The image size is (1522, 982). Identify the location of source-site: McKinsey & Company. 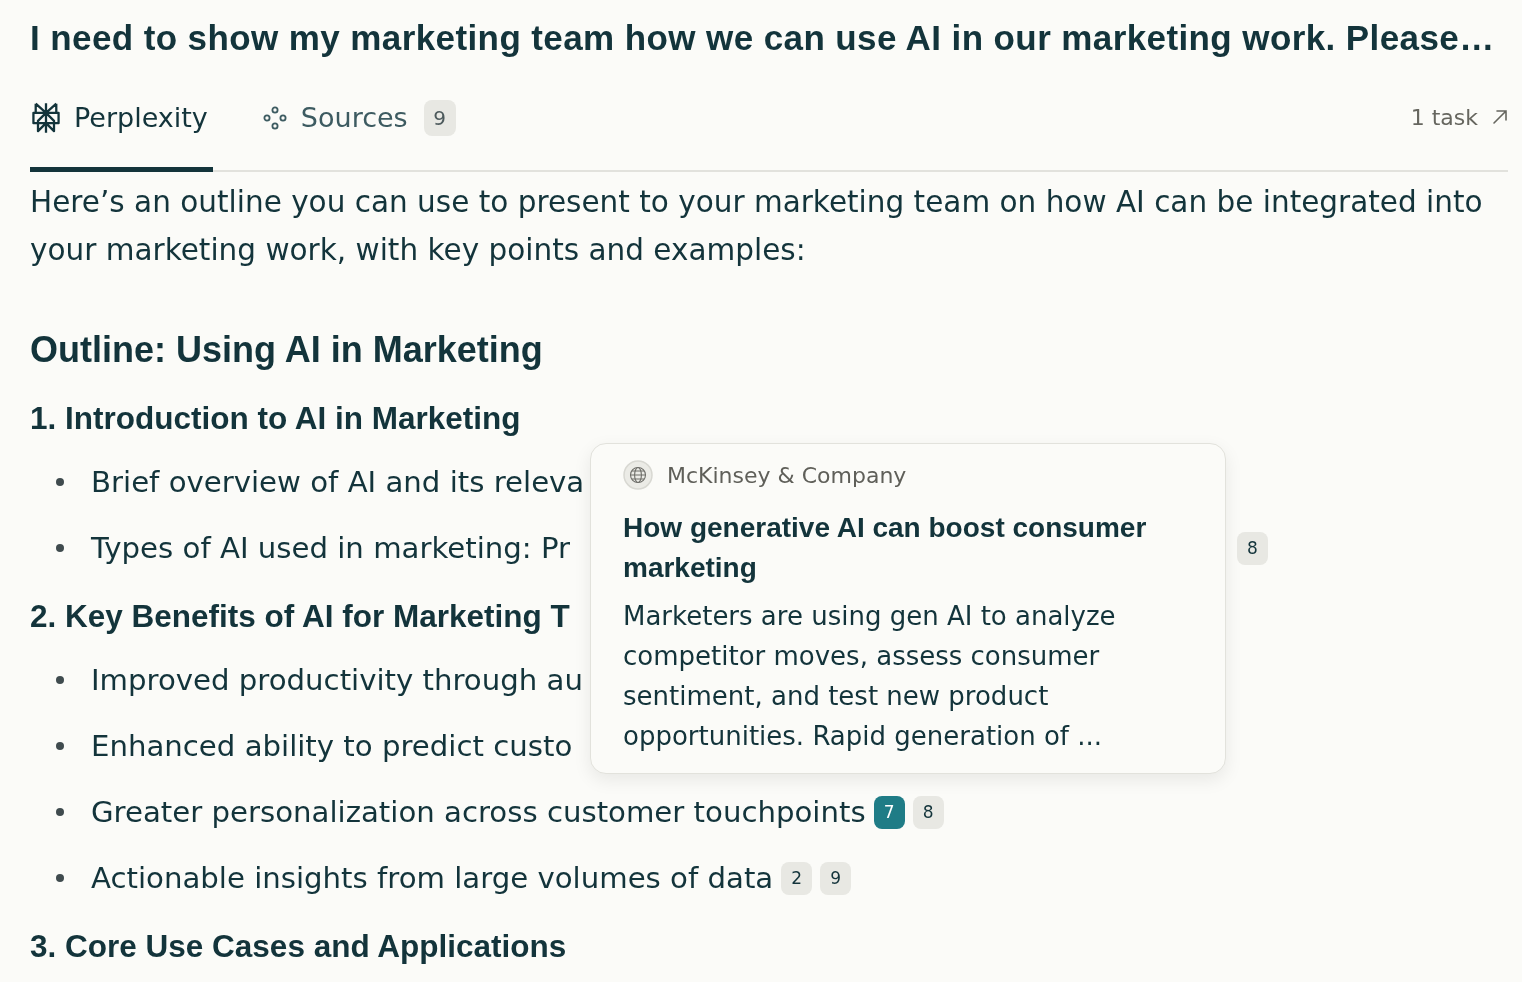
(787, 475).